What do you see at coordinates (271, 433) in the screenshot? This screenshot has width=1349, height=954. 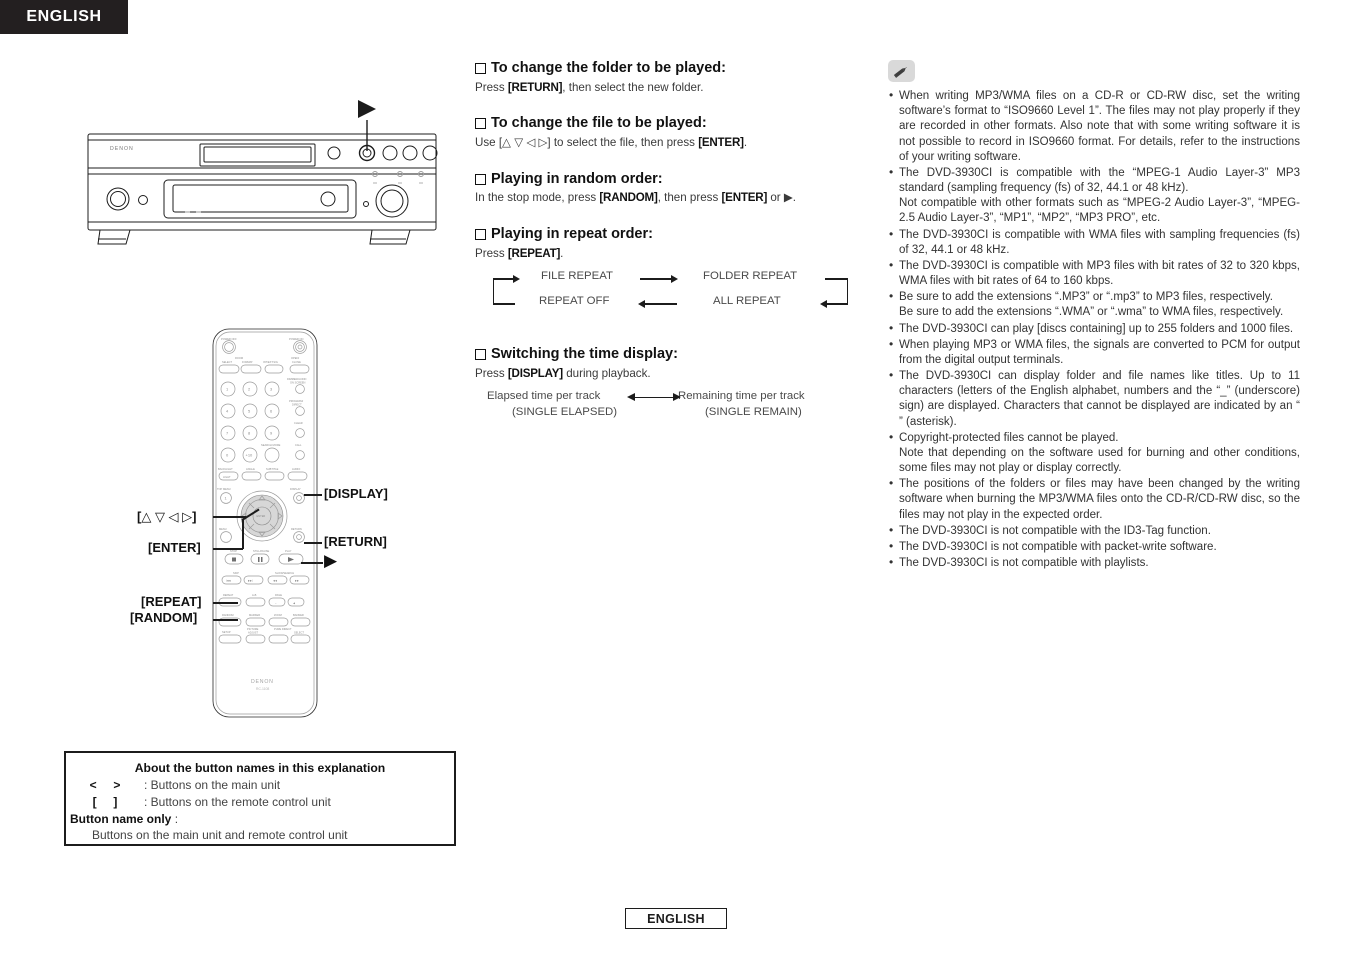 I see `svg-text: 9` at bounding box center [271, 433].